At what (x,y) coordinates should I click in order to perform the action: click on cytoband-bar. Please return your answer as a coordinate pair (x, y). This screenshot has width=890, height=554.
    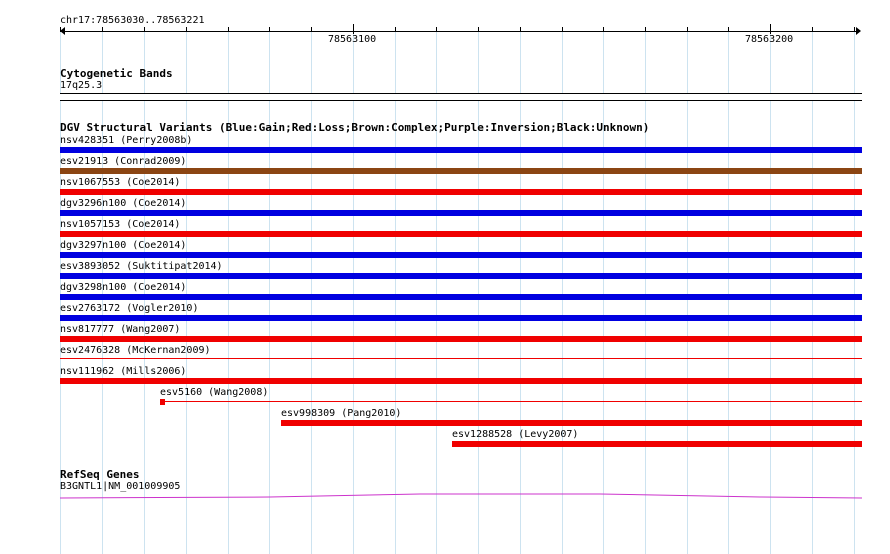
    Looking at the image, I should click on (461, 97).